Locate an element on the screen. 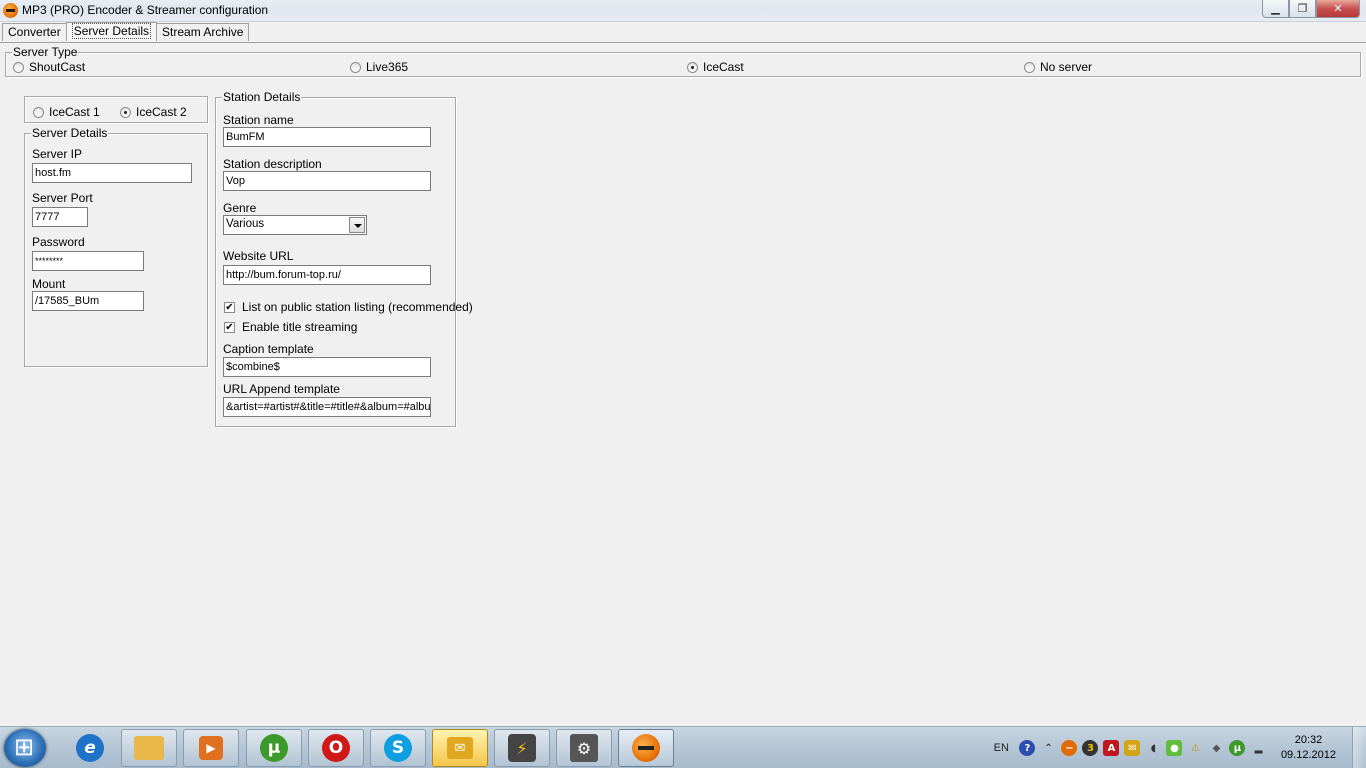 The image size is (1366, 768). app-icon is located at coordinates (10, 10).